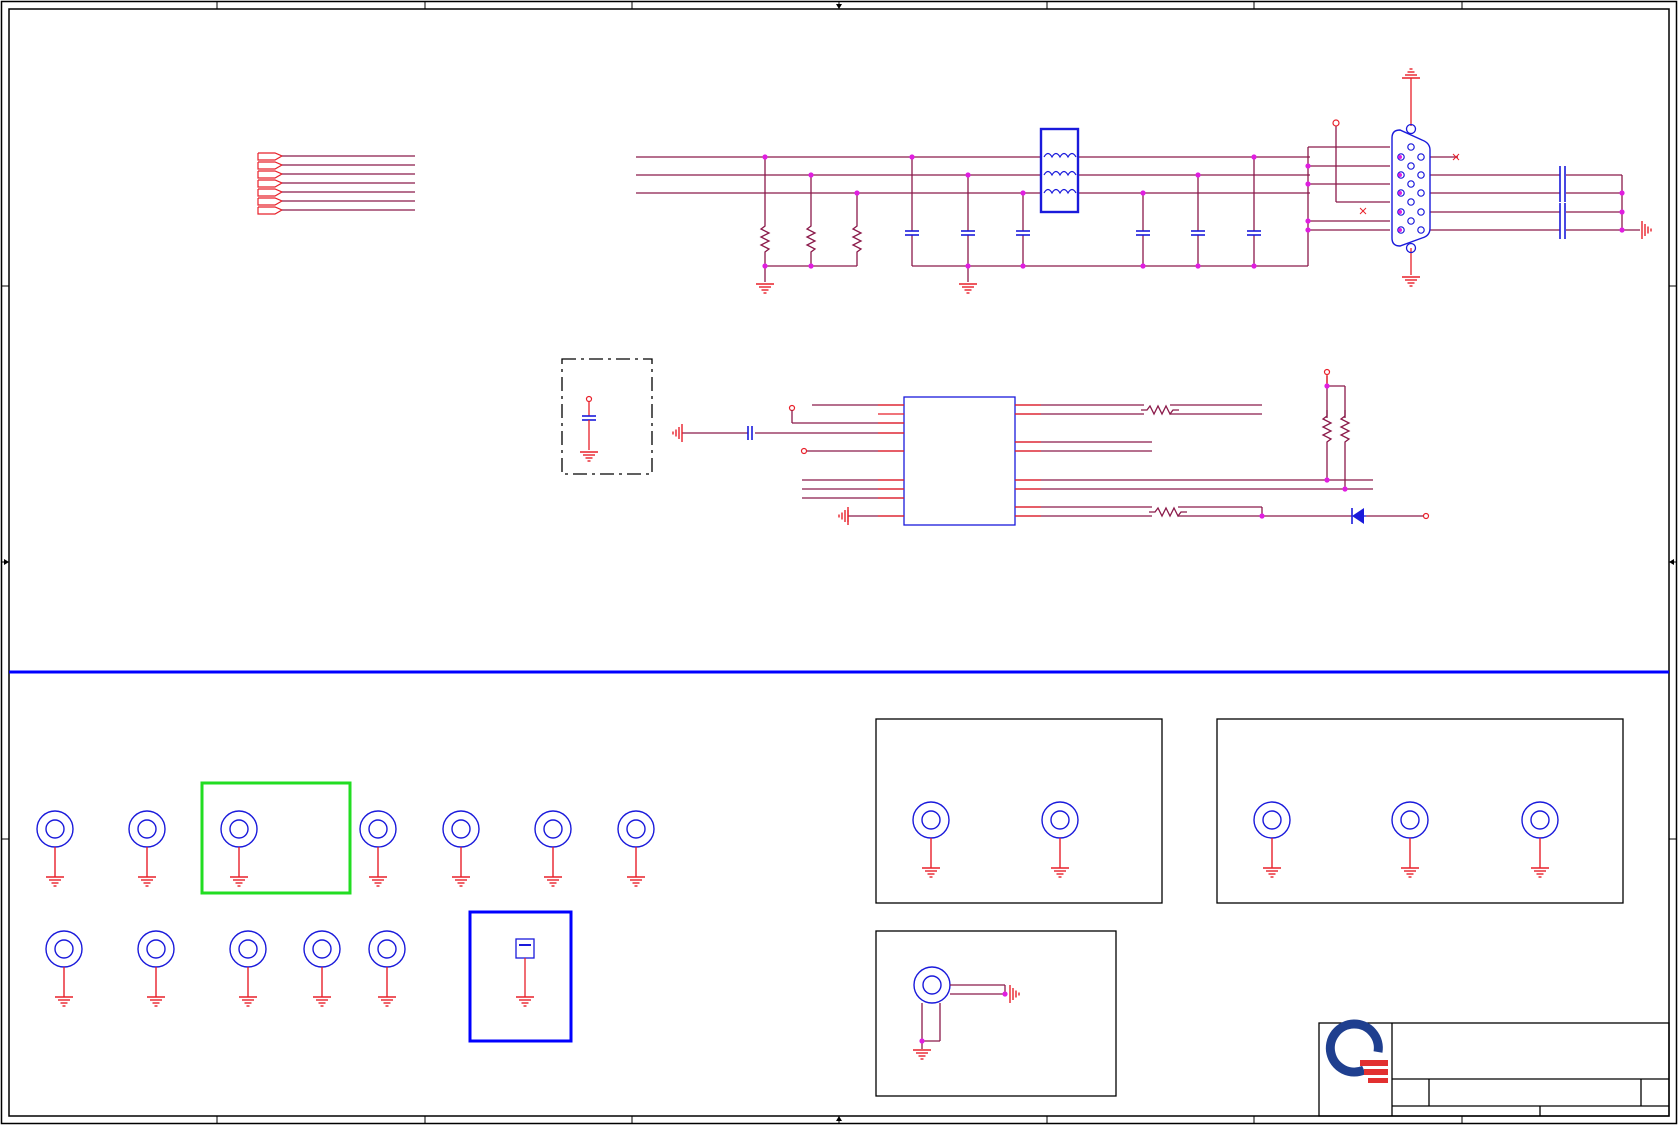 The width and height of the screenshot is (1678, 1129). I want to click on diode-icon, so click(1358, 516).